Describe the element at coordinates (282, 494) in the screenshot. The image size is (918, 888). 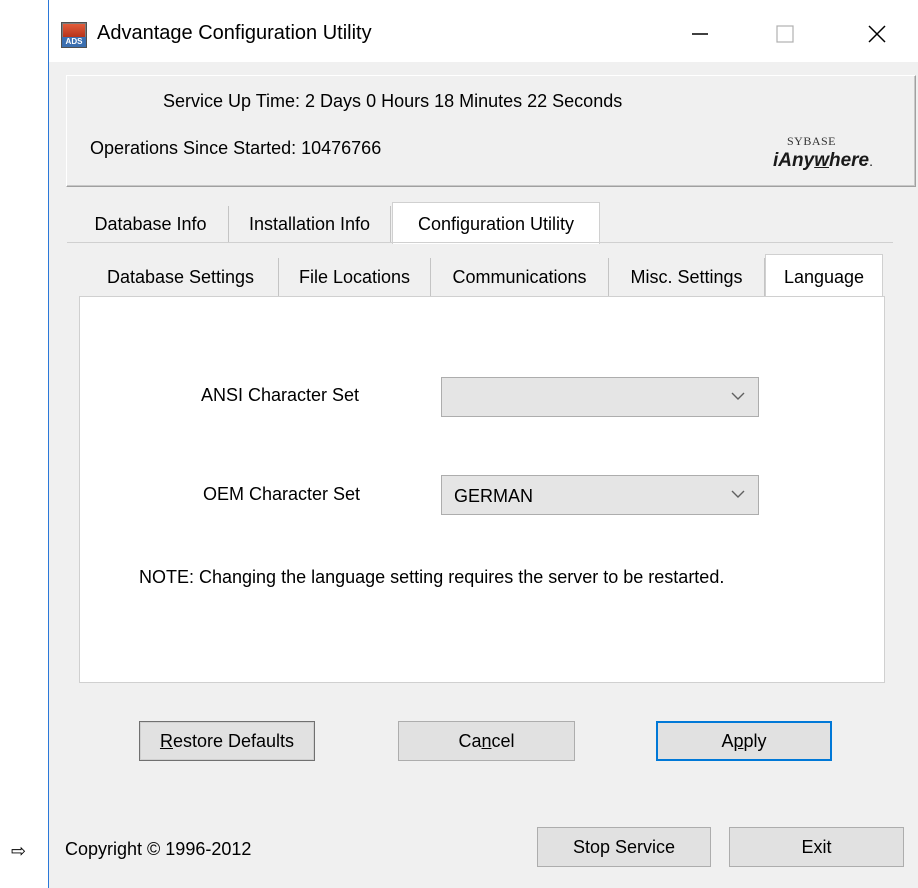
I see `oem-charset-label: OEM Character Set` at that location.